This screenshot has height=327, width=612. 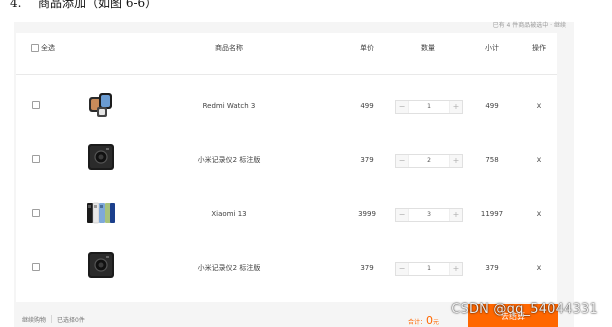 What do you see at coordinates (286, 211) in the screenshot?
I see `table-row: Xiaomi 13 3999 − 3 + 11997 x` at bounding box center [286, 211].